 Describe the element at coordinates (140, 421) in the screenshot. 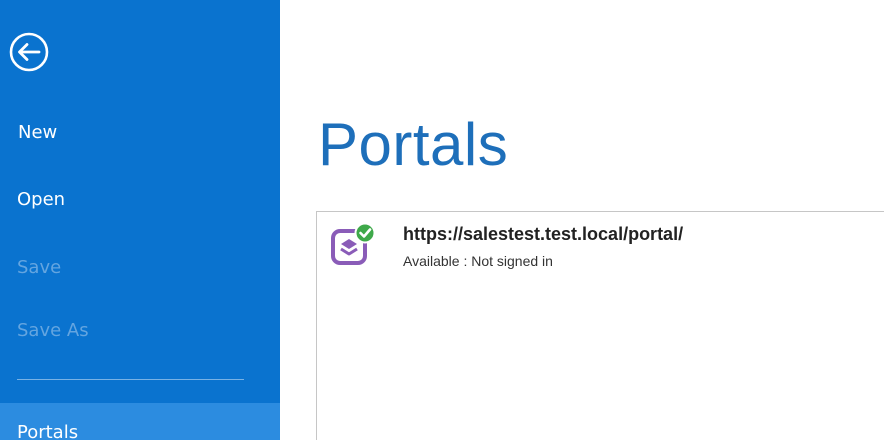

I see `nav-portals: Portals` at that location.